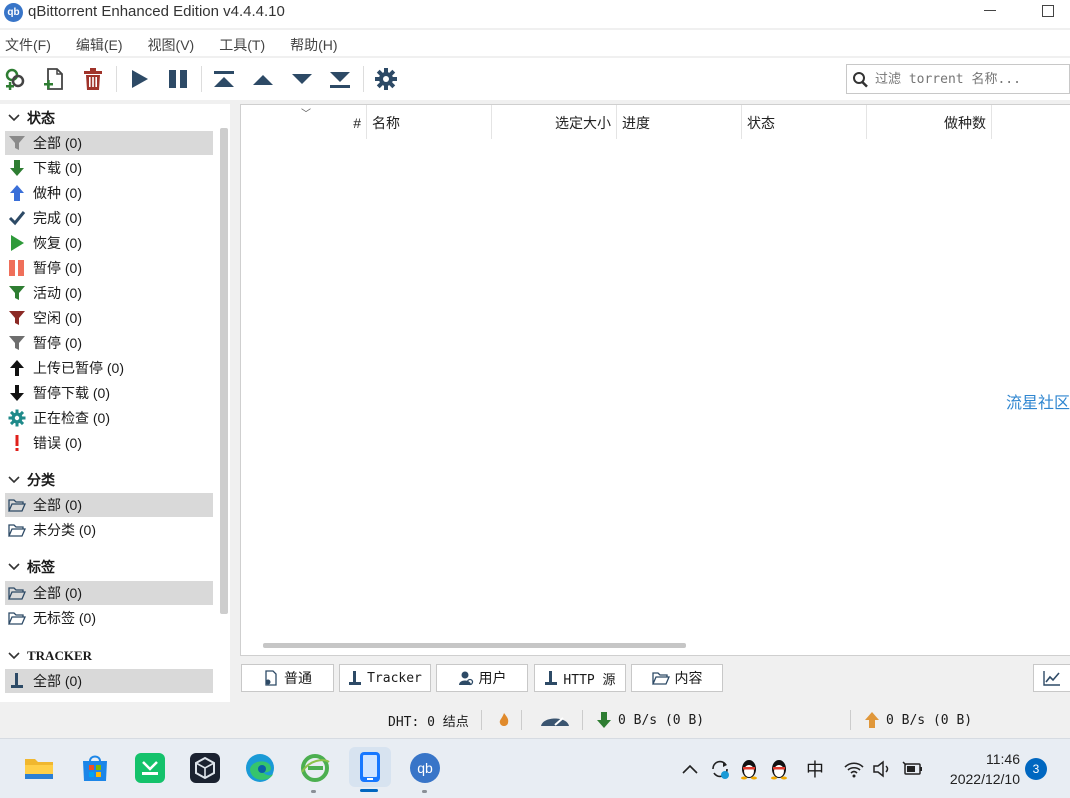 Image resolution: width=1070 pixels, height=798 pixels. I want to click on pause-button, so click(178, 79).